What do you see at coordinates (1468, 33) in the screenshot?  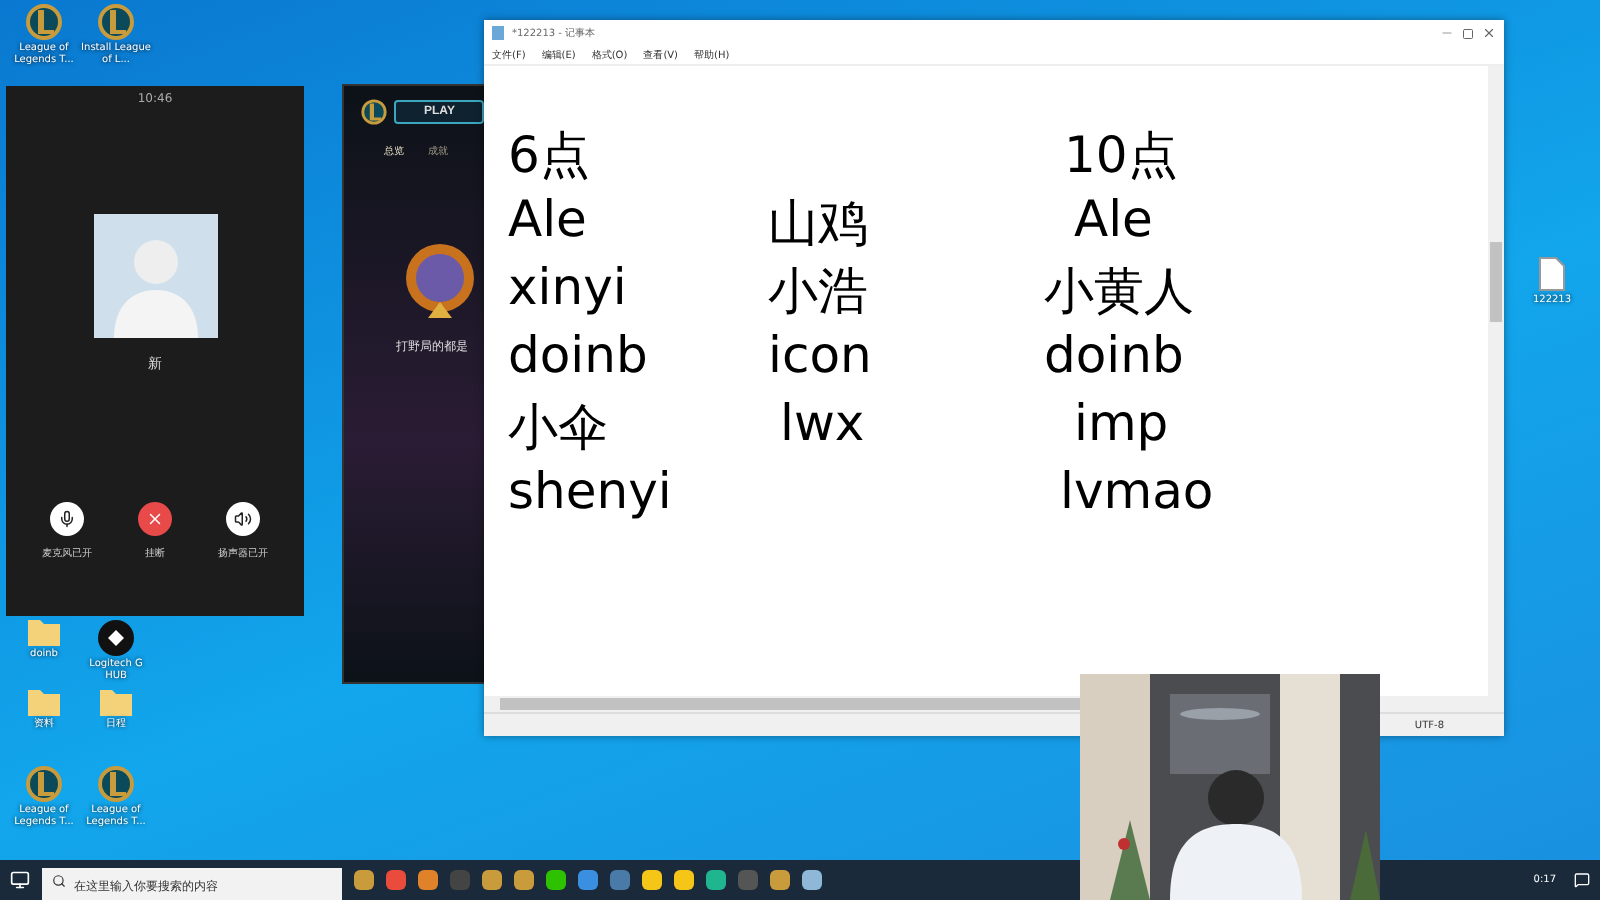 I see `maximize-icon` at bounding box center [1468, 33].